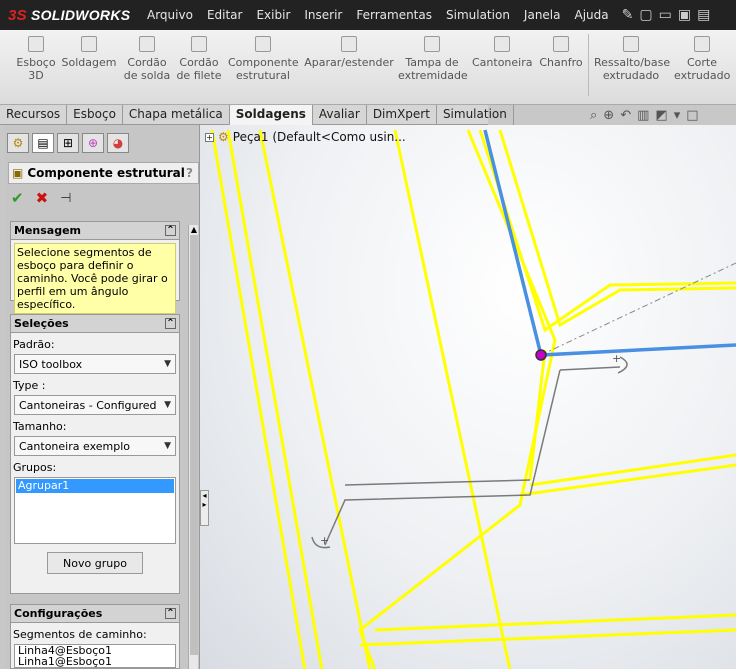 This screenshot has width=736, height=669. What do you see at coordinates (402, 115) in the screenshot?
I see `tab-dimxpert: DimXpert` at bounding box center [402, 115].